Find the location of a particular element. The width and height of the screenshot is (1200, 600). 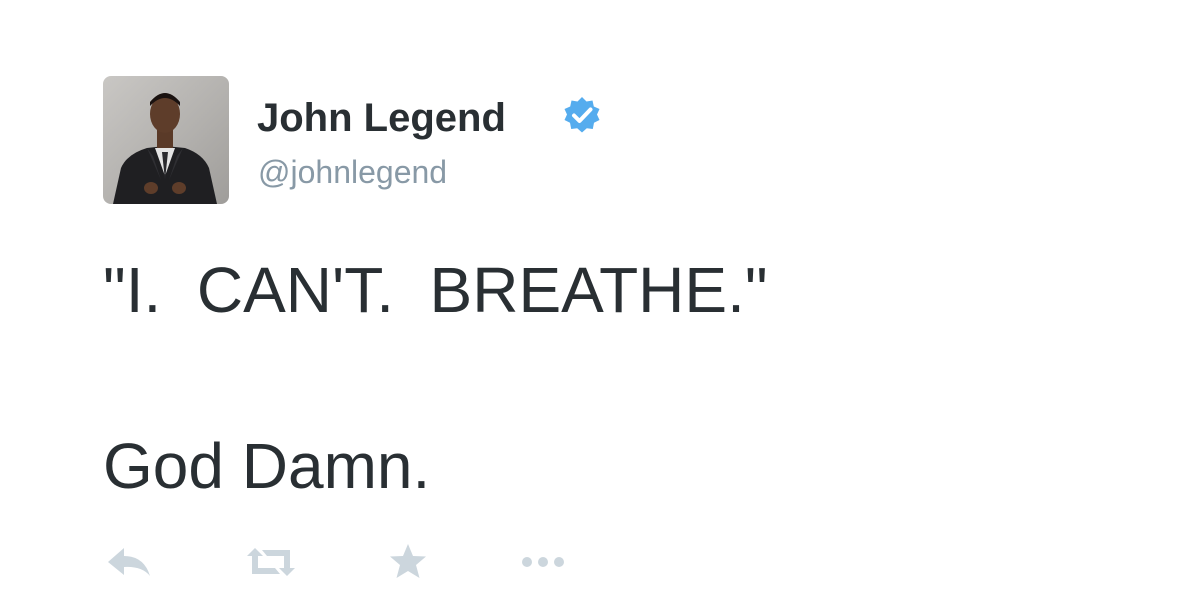

more-button is located at coordinates (541, 562).